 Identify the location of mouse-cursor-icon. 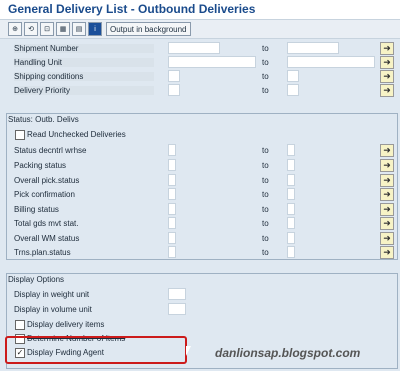
(191, 351).